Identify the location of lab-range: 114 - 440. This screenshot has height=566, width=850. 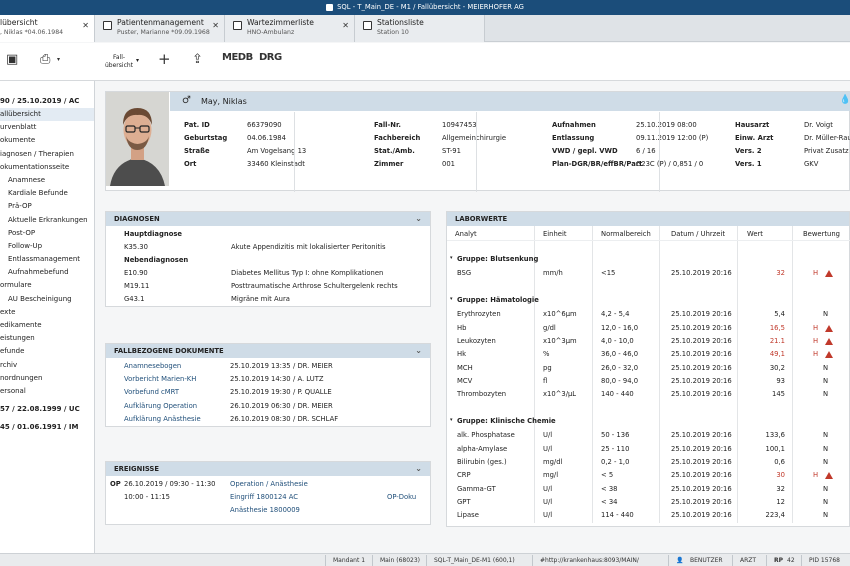
(617, 515).